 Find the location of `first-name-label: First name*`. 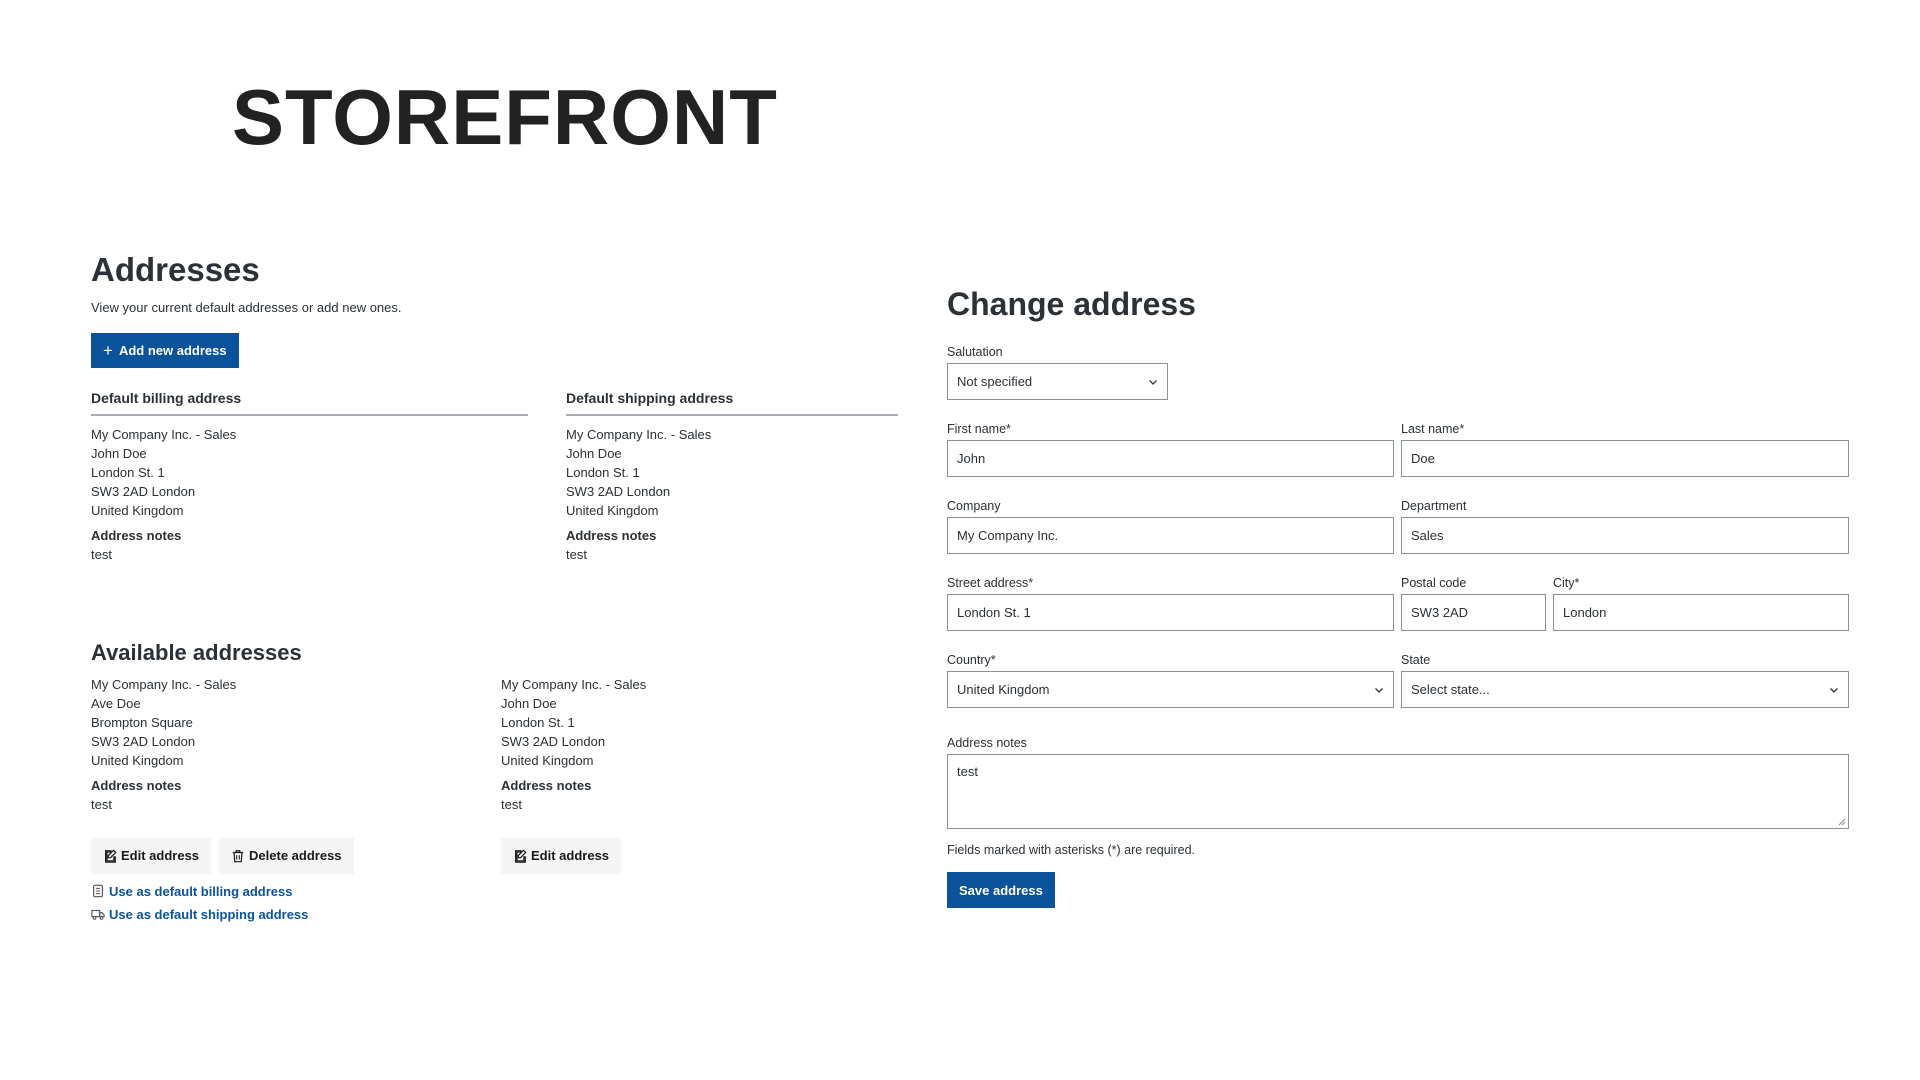

first-name-label: First name* is located at coordinates (979, 429).